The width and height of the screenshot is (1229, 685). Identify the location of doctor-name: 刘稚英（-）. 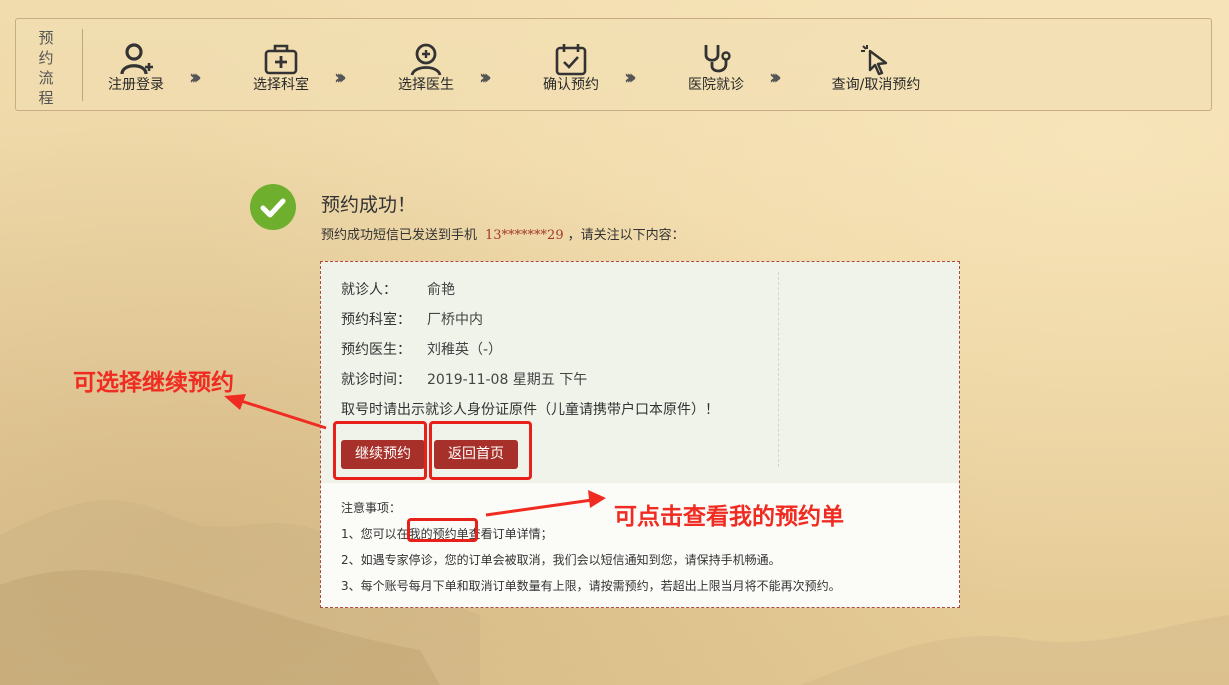
(465, 350).